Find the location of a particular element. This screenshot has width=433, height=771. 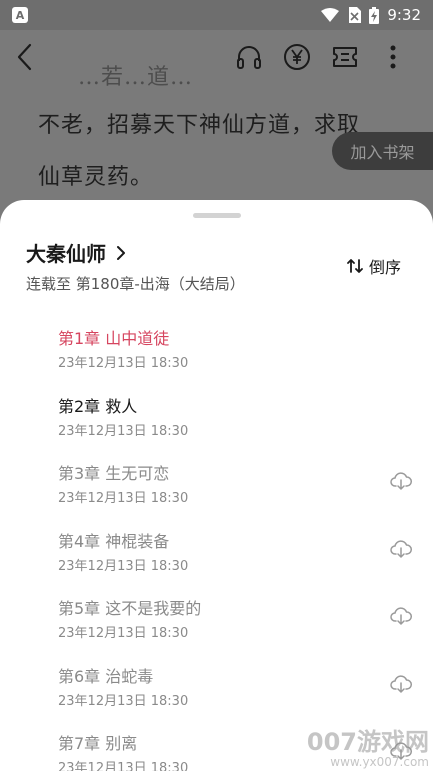

chapter-title: 第1章 山中道徒 is located at coordinates (114, 338).